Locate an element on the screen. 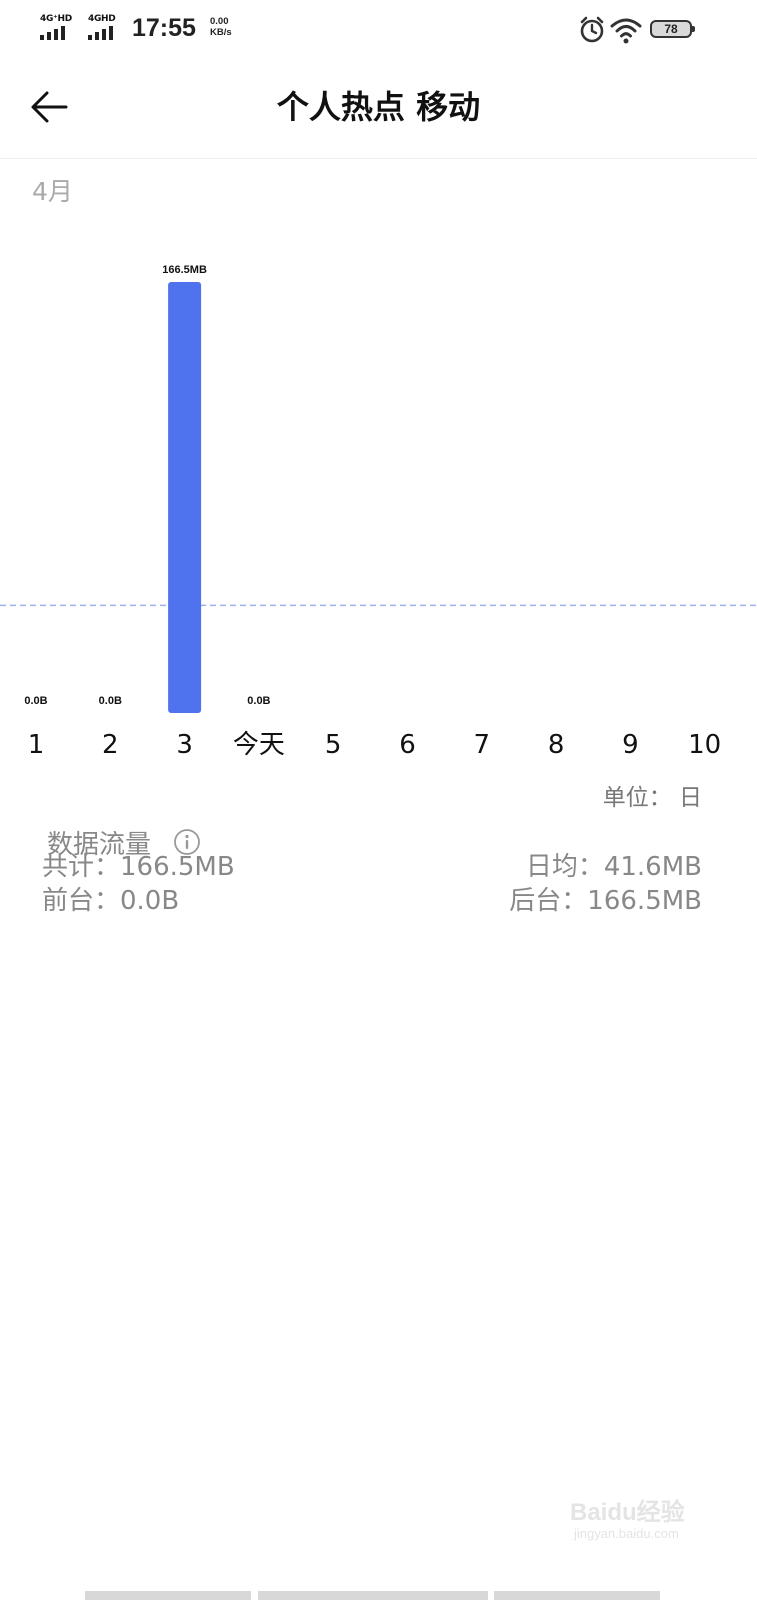 The width and height of the screenshot is (757, 1600). data-label: 166.5MB is located at coordinates (184, 270).